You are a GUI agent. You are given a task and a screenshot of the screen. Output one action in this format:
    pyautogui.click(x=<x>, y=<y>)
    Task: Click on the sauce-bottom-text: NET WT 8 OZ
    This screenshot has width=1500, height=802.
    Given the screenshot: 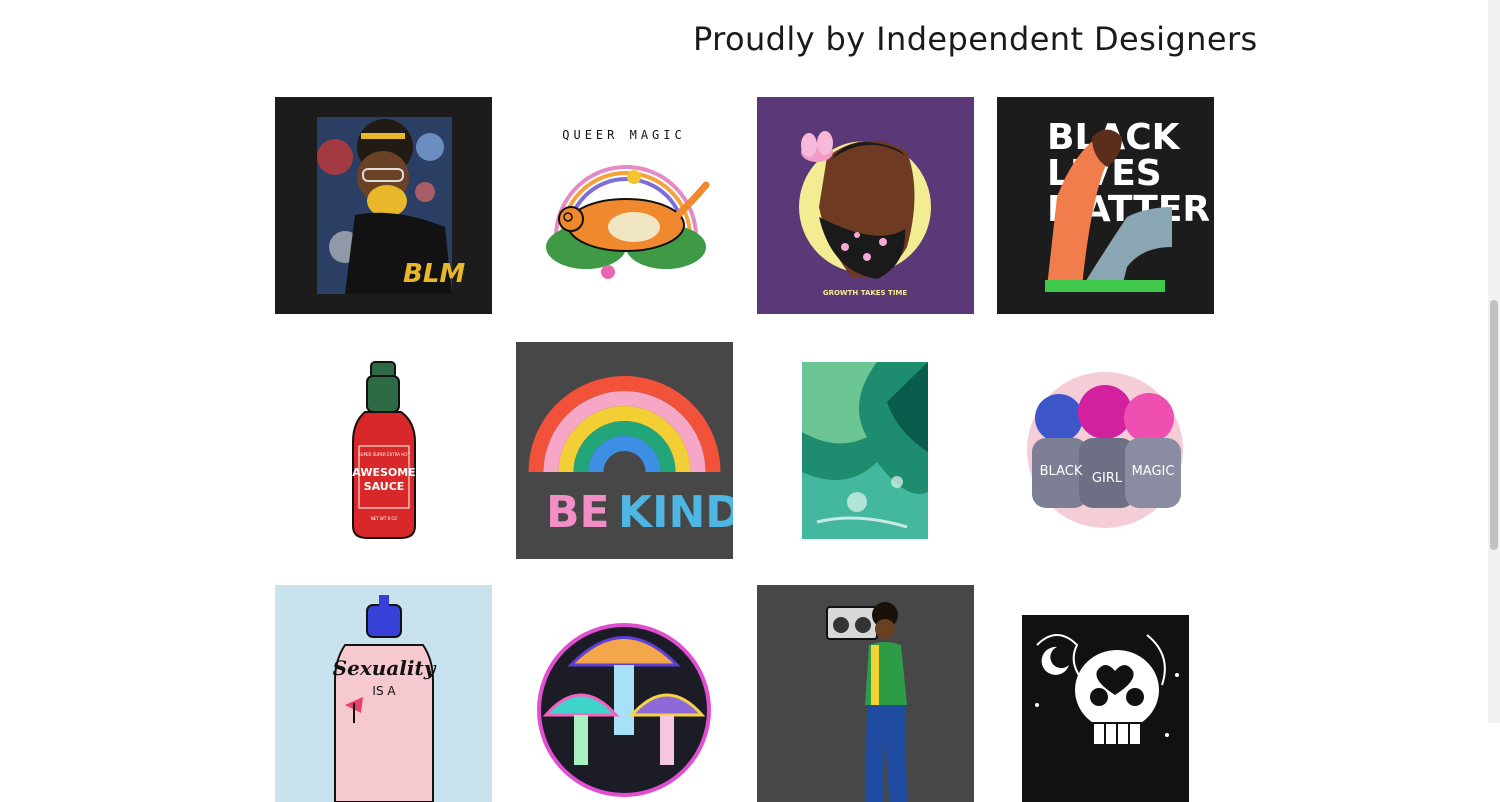 What is the action you would take?
    pyautogui.click(x=384, y=518)
    